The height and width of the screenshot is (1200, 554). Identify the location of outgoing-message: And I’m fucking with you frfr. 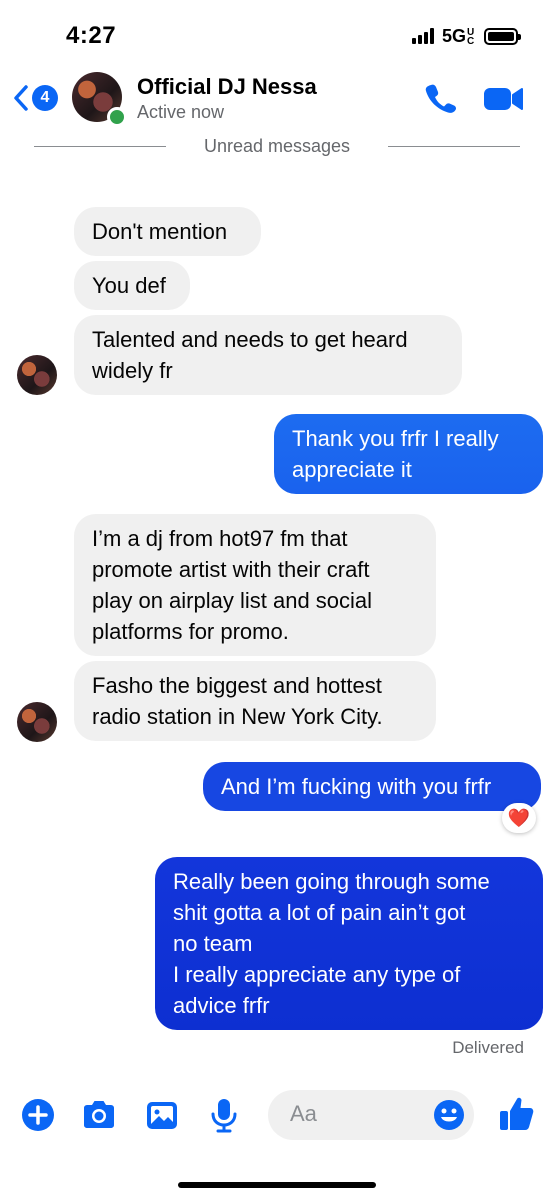
(372, 786).